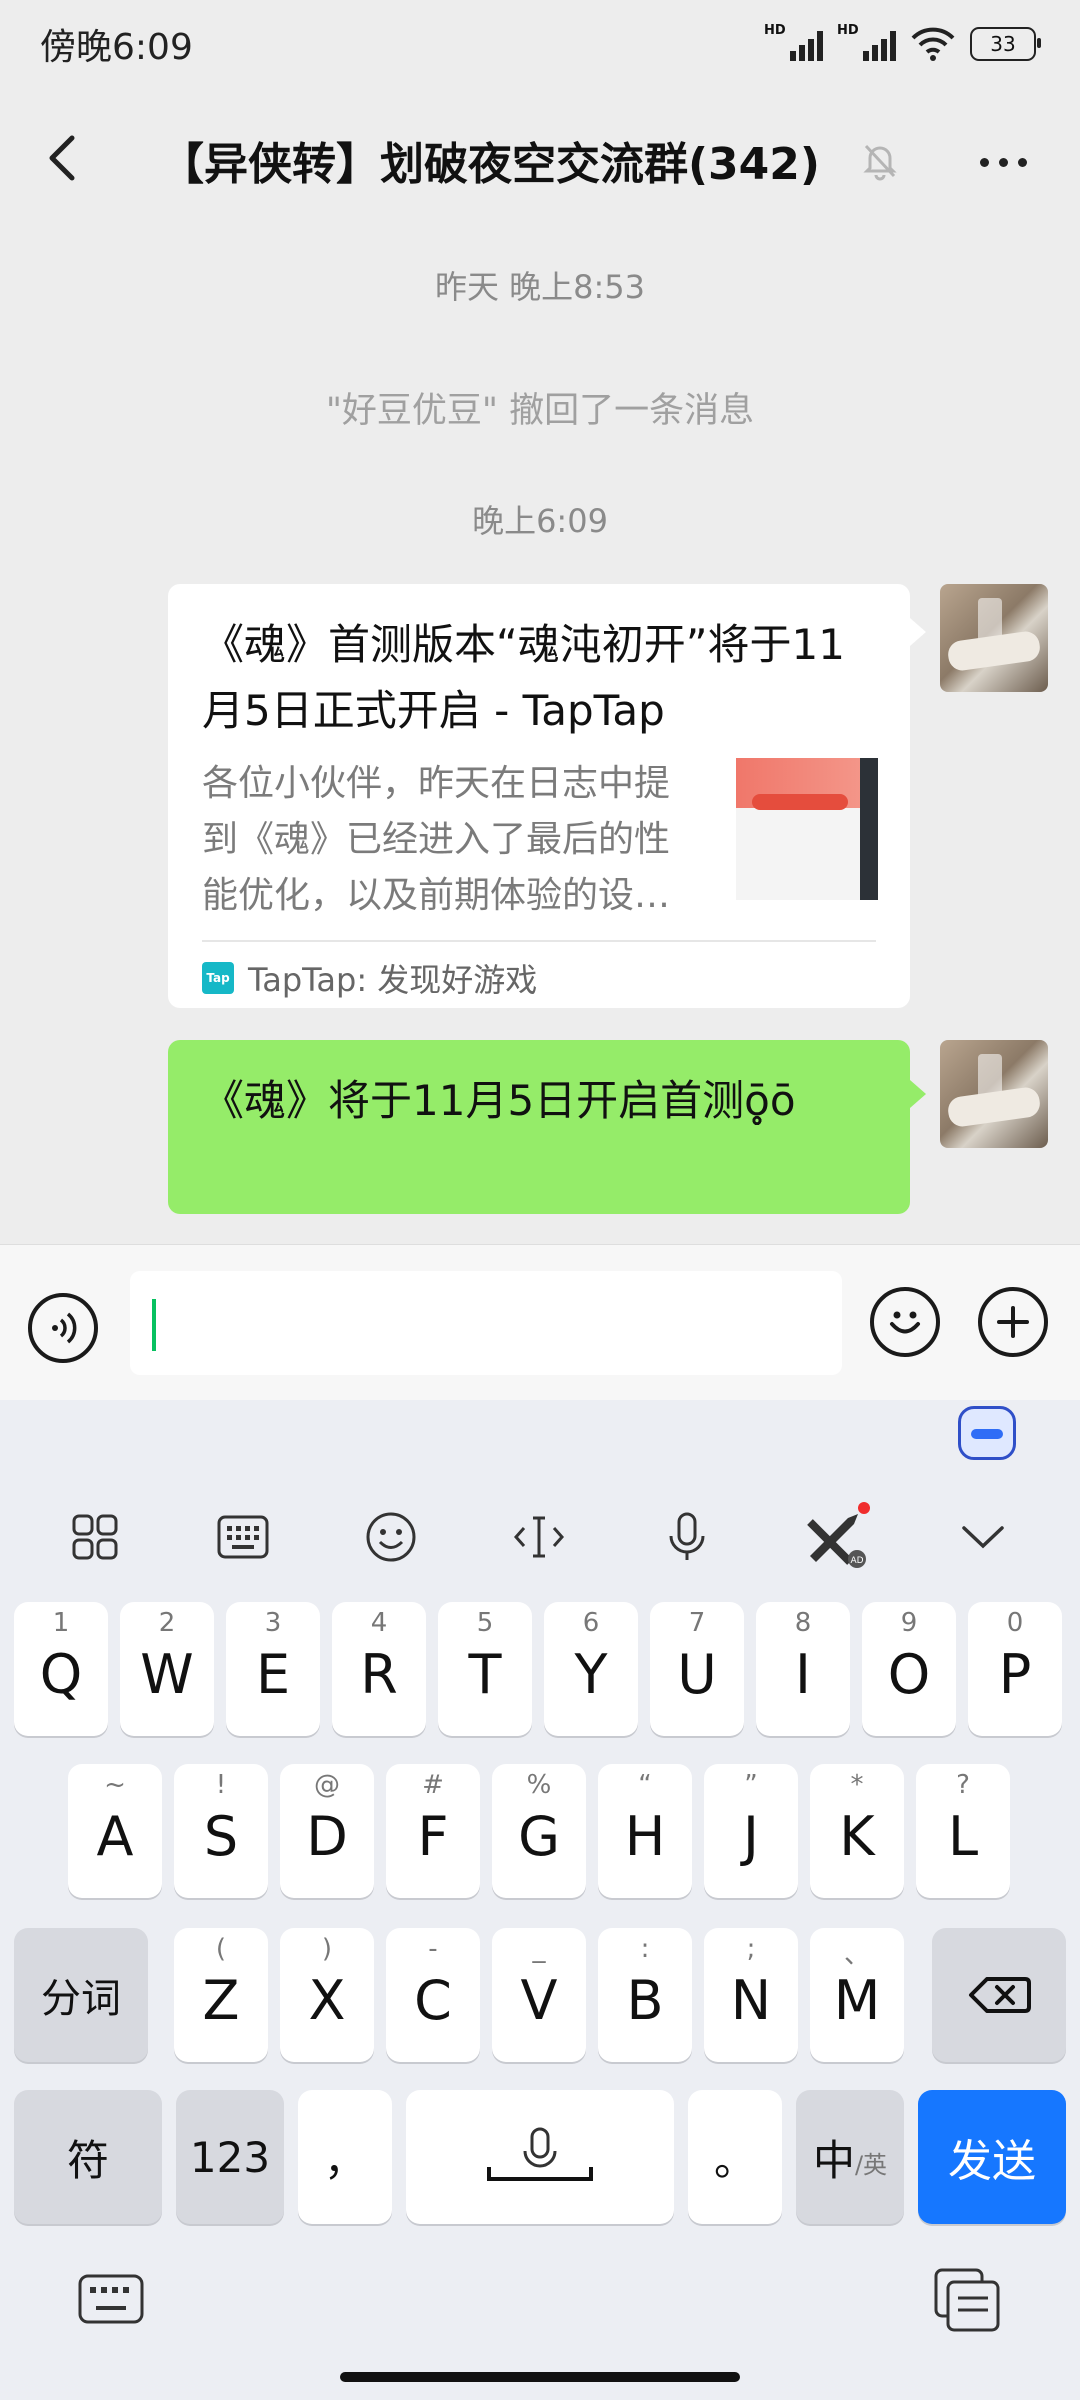 The width and height of the screenshot is (1080, 2400). I want to click on key-secondary-label: 4, so click(379, 1623).